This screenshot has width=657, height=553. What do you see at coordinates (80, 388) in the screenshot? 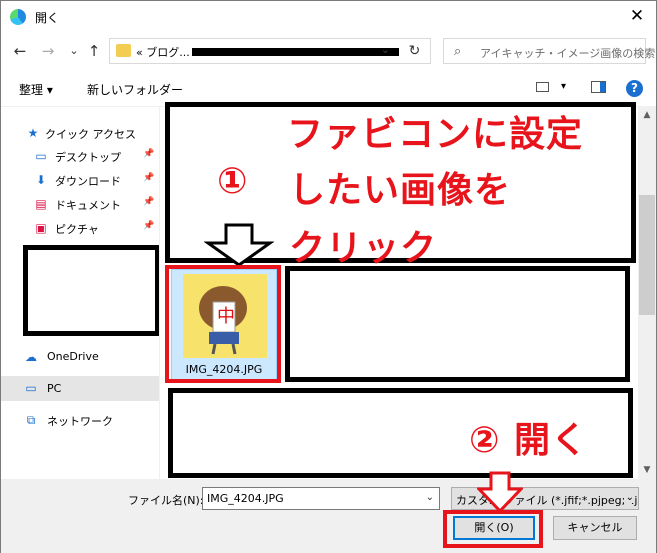
I see `sidebar-item-pc: ▭ PC` at bounding box center [80, 388].